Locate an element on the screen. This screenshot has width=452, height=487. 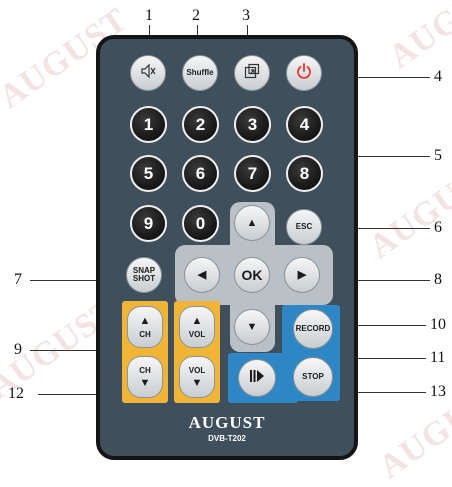
channel-down-button: CH ▼ is located at coordinates (145, 377).